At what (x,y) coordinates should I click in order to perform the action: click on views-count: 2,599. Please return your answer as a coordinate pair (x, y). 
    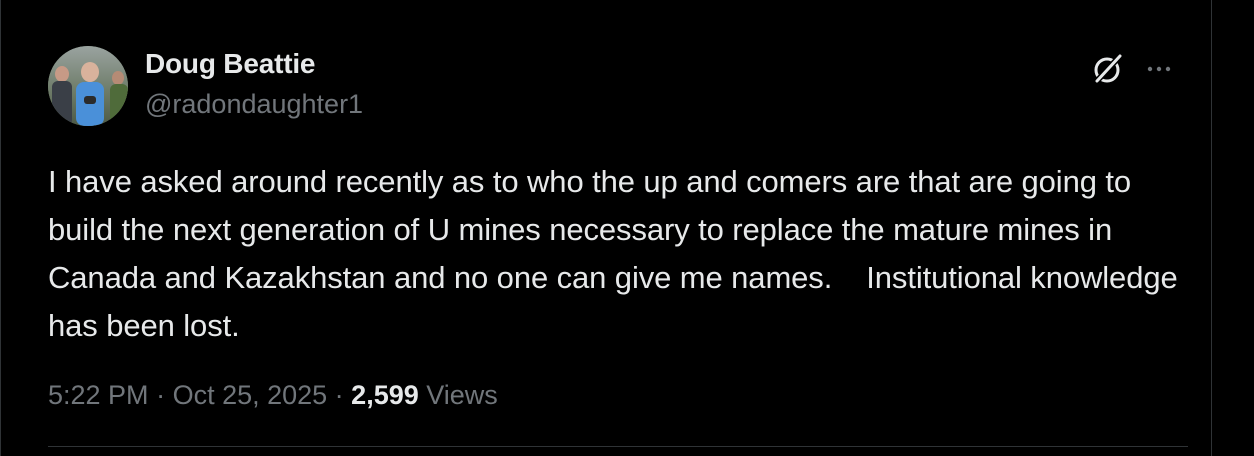
    Looking at the image, I should click on (385, 395).